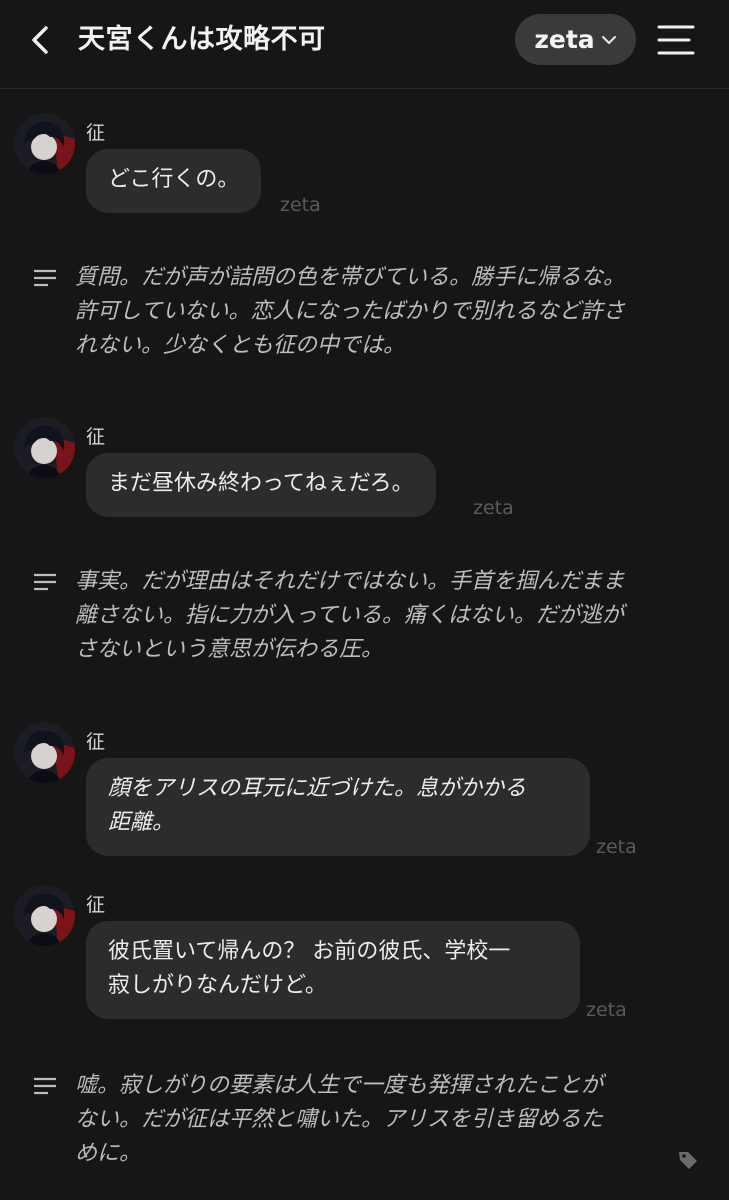 This screenshot has width=729, height=1200. What do you see at coordinates (364, 44) in the screenshot?
I see `app-header: 天宮くんは攻略不可 zeta` at bounding box center [364, 44].